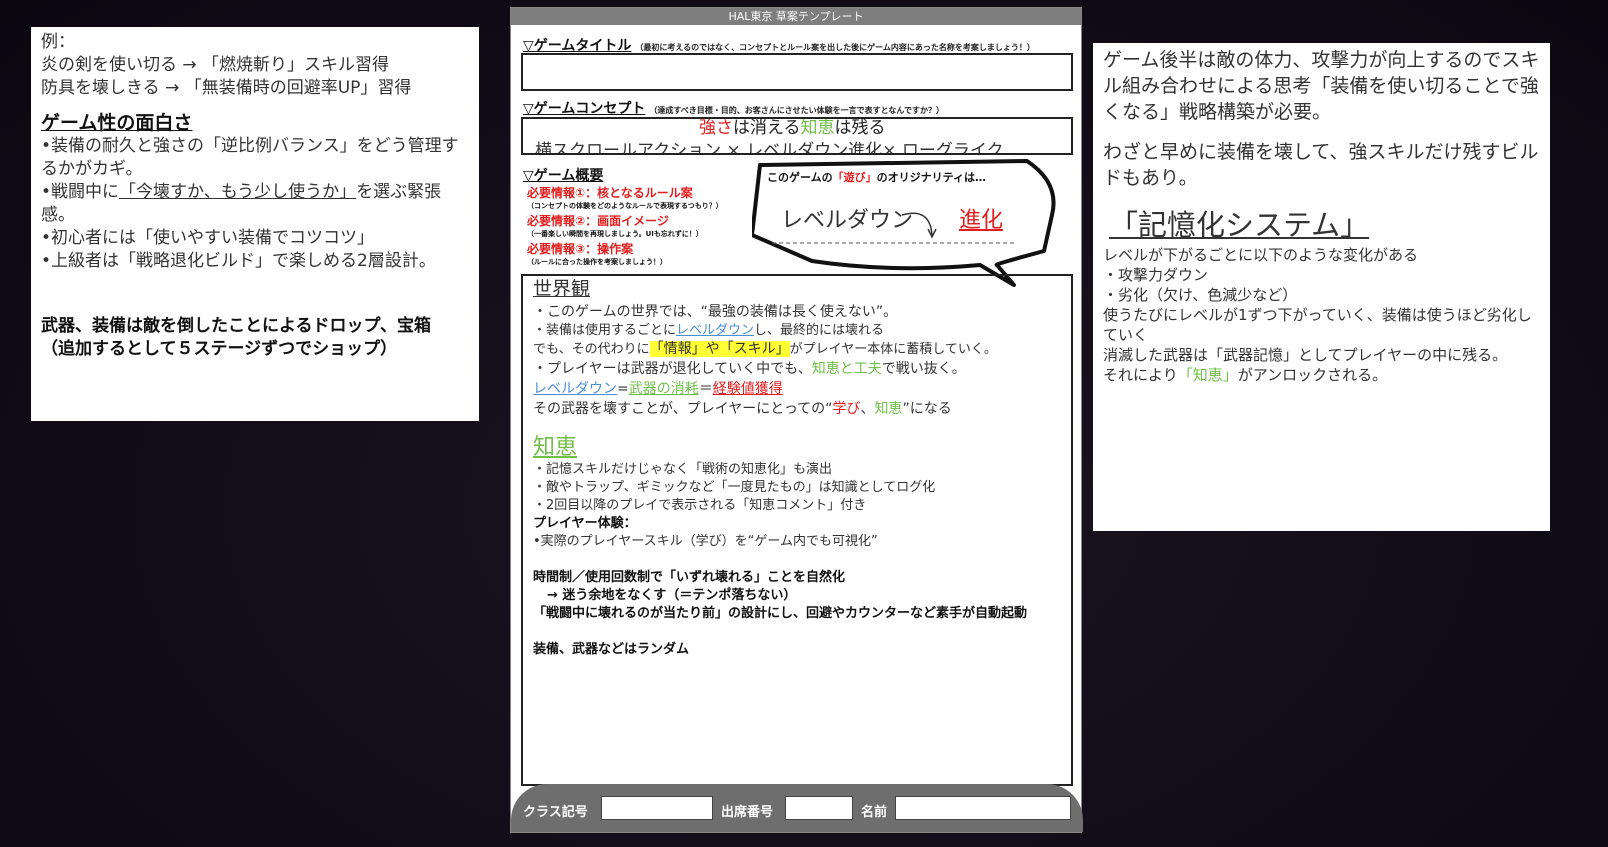 This screenshot has height=847, width=1608. Describe the element at coordinates (610, 193) in the screenshot. I see `req-1: 必要情報①：核となるルール案` at that location.